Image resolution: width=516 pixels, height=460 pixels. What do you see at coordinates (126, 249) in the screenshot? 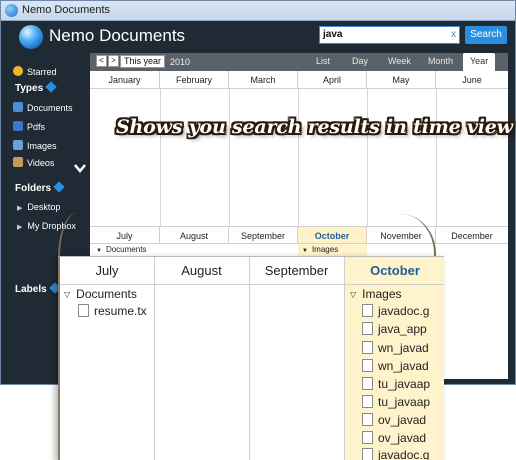
I see `documents-group-label: Documents` at bounding box center [126, 249].